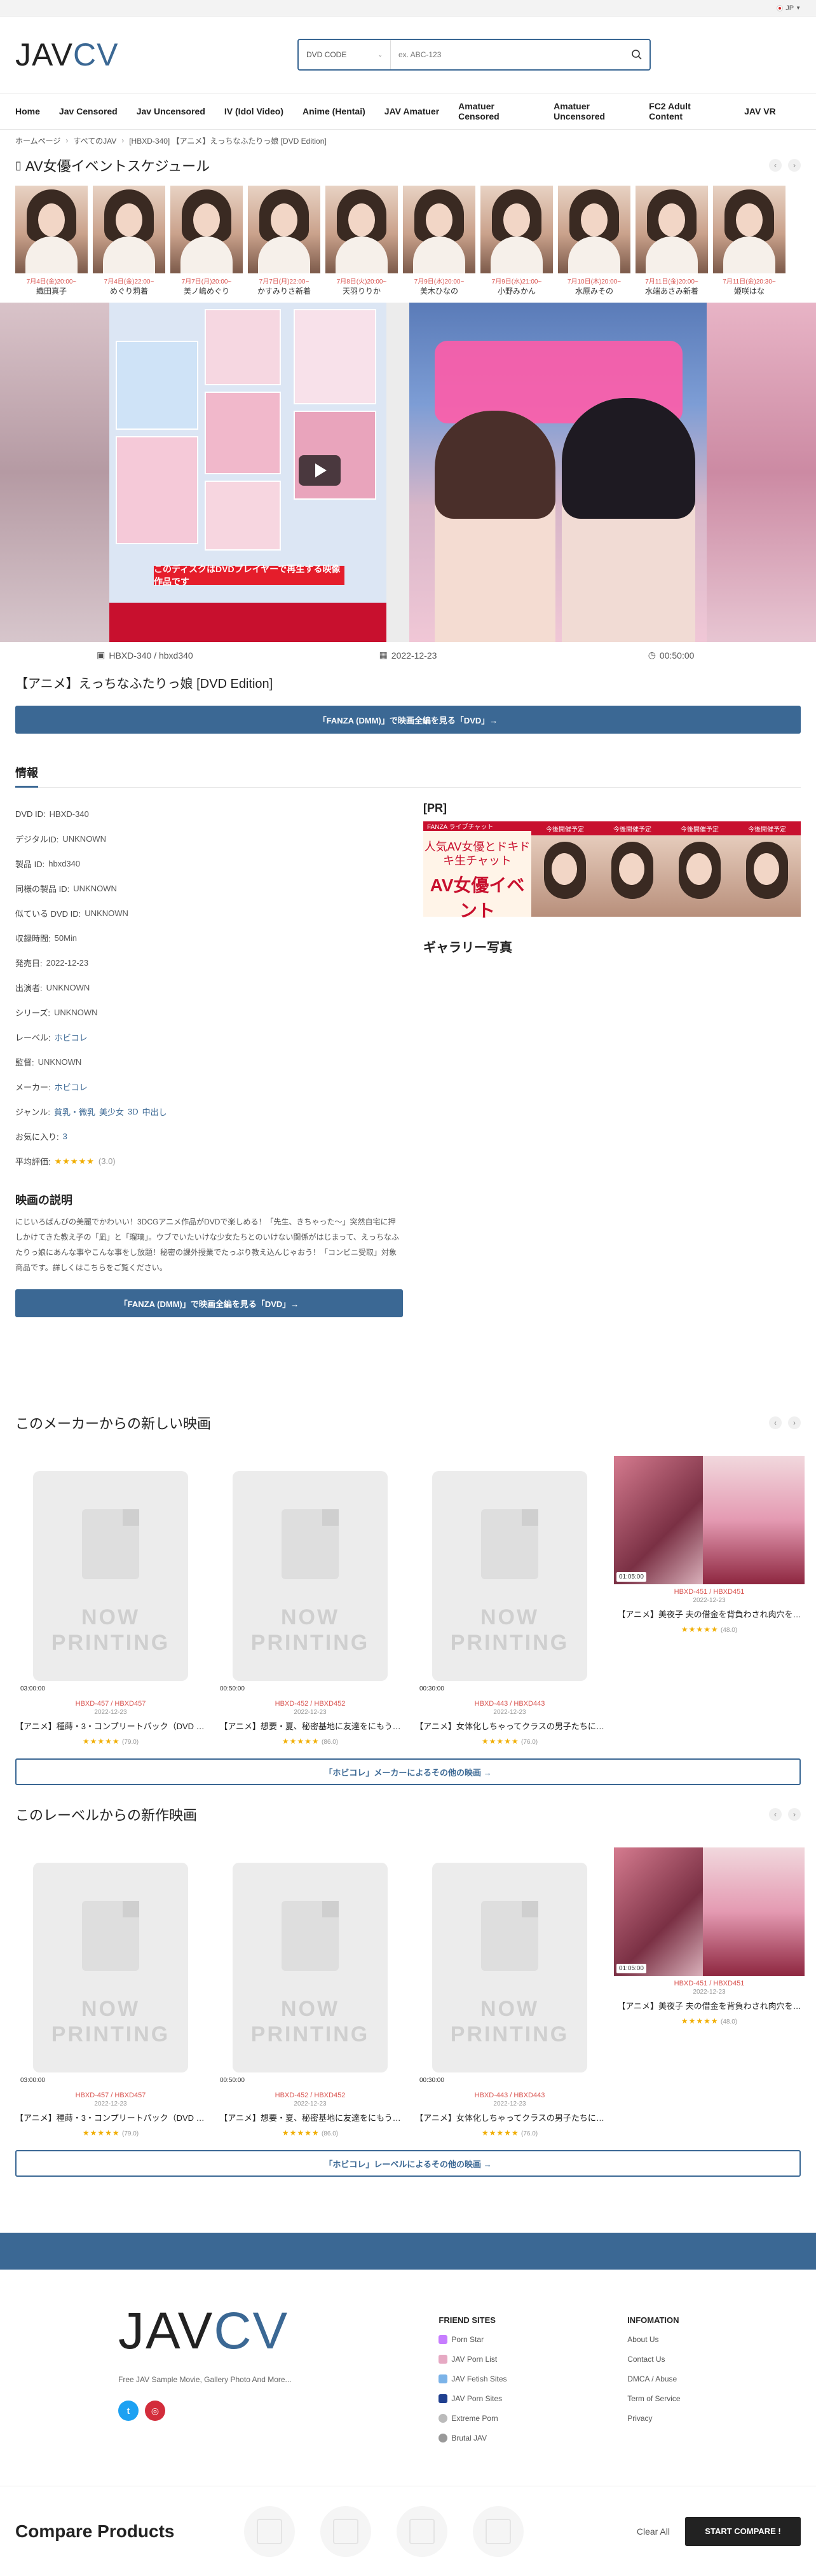  I want to click on card-duration: 01:05:00, so click(631, 1969).